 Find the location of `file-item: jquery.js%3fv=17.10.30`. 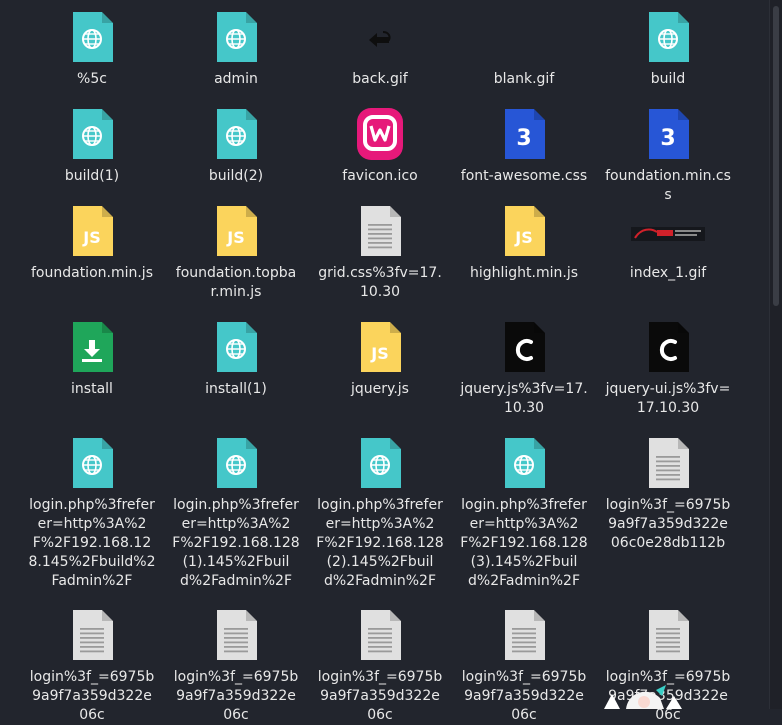

file-item: jquery.js%3fv=17.10.30 is located at coordinates (524, 369).